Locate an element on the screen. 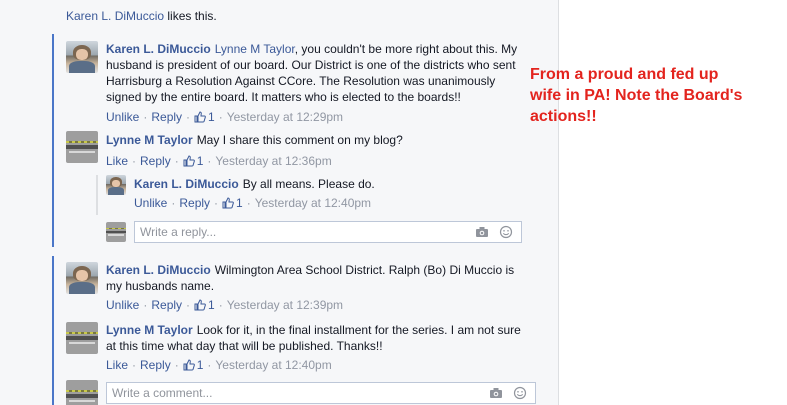 The height and width of the screenshot is (405, 787). likes-suffix: likes this. is located at coordinates (190, 16).